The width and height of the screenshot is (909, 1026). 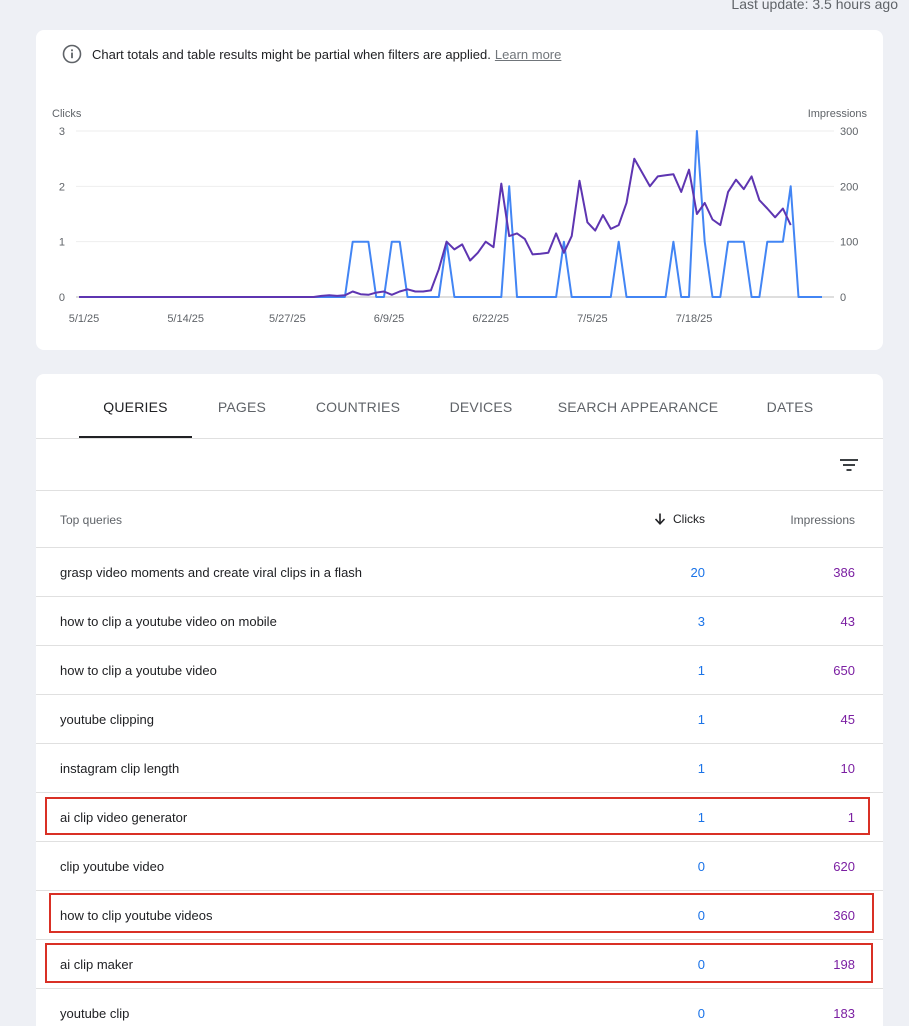 What do you see at coordinates (91, 520) in the screenshot?
I see `header-top-queries: Top queries` at bounding box center [91, 520].